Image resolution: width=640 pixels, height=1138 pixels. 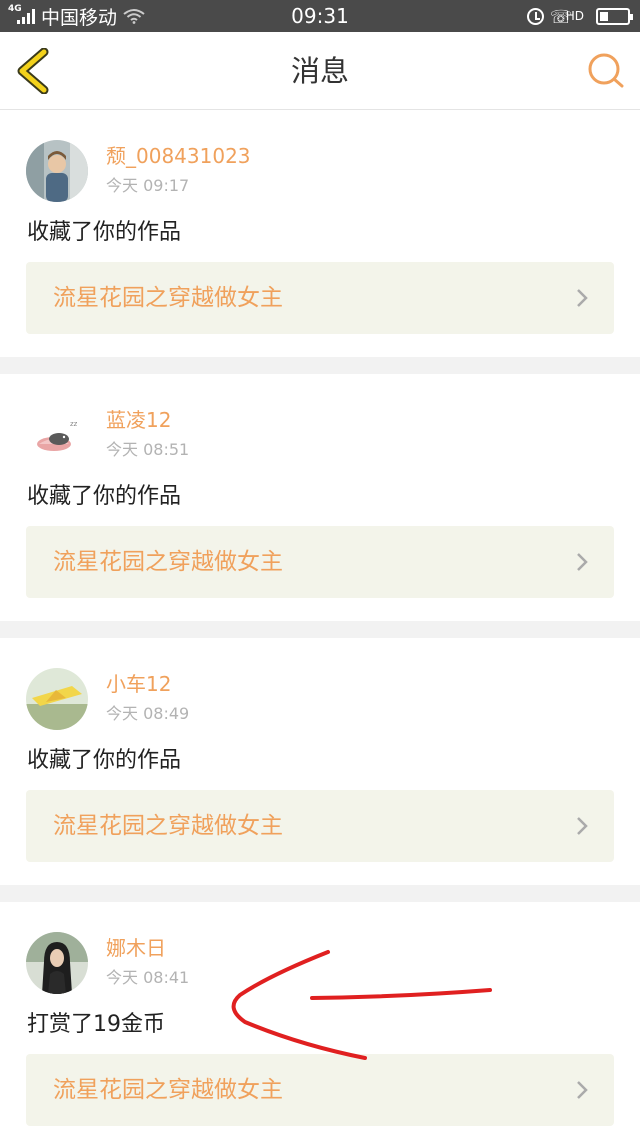 I want to click on battery-level, so click(x=604, y=16).